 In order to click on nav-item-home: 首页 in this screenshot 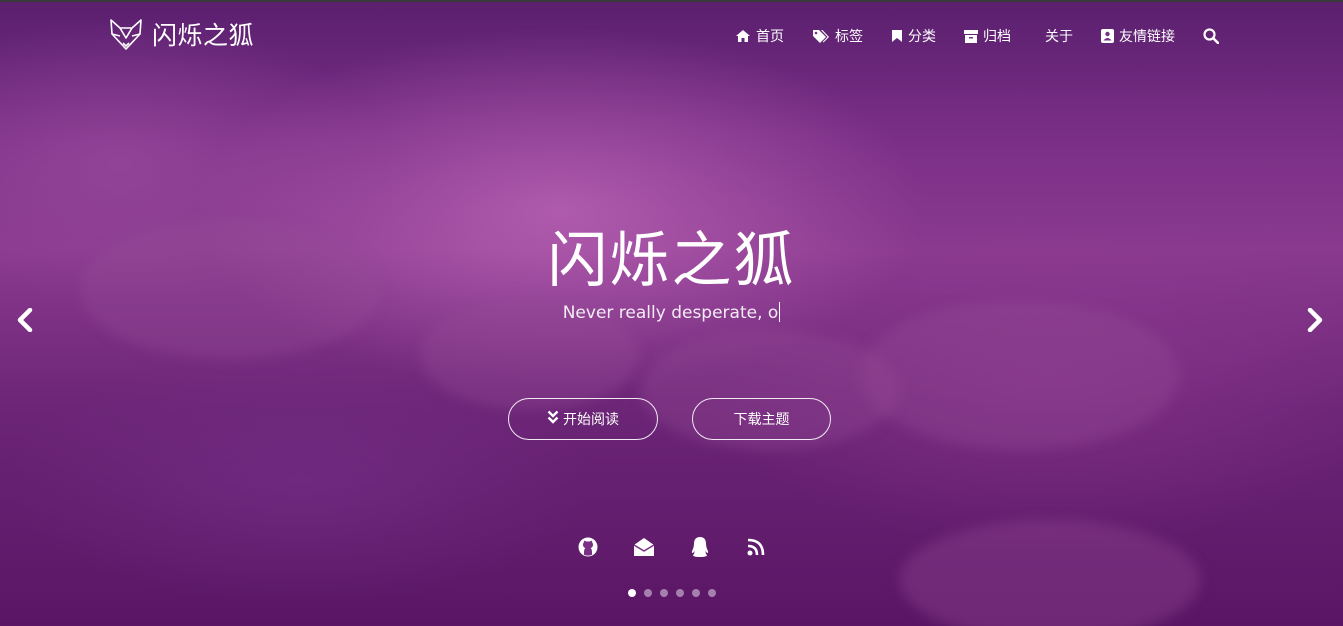, I will do `click(759, 36)`.